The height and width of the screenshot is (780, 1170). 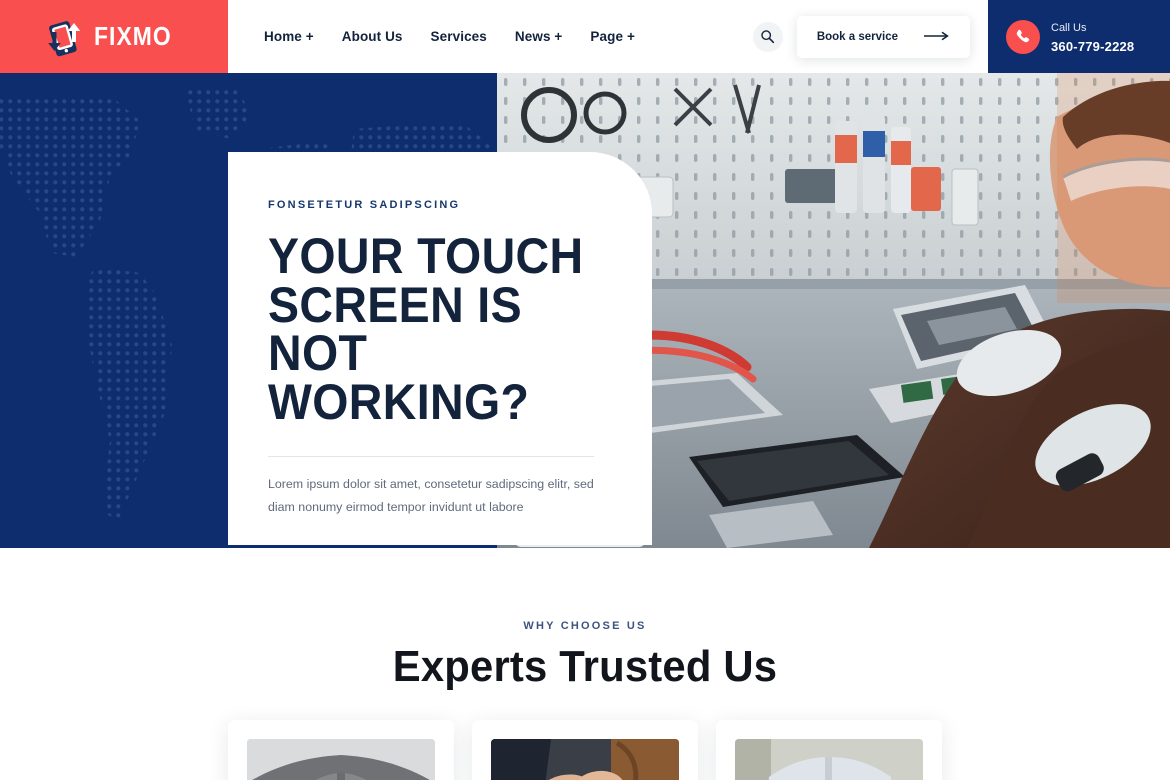 What do you see at coordinates (289, 36) in the screenshot?
I see `nav-item-home: Home +` at bounding box center [289, 36].